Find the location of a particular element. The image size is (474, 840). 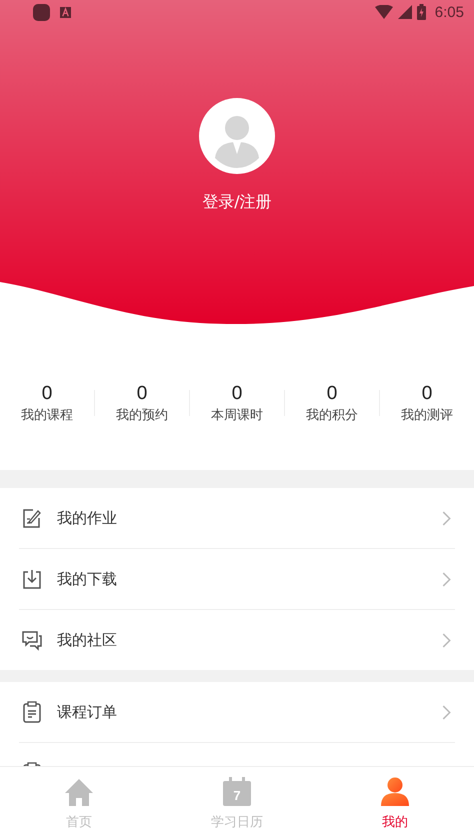

menu-item-label: 我的社区 is located at coordinates (249, 640).